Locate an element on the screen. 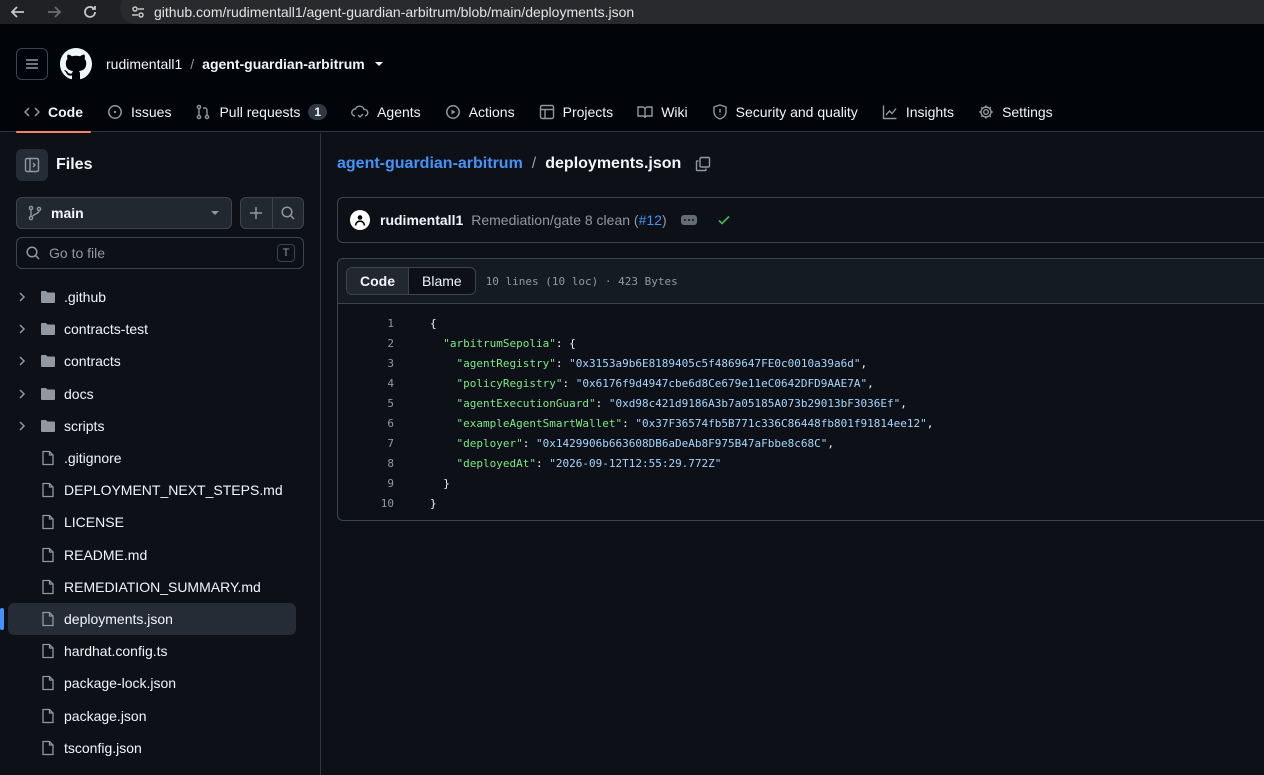 The image size is (1264, 775). pull-request-count-badge: 1 is located at coordinates (318, 112).